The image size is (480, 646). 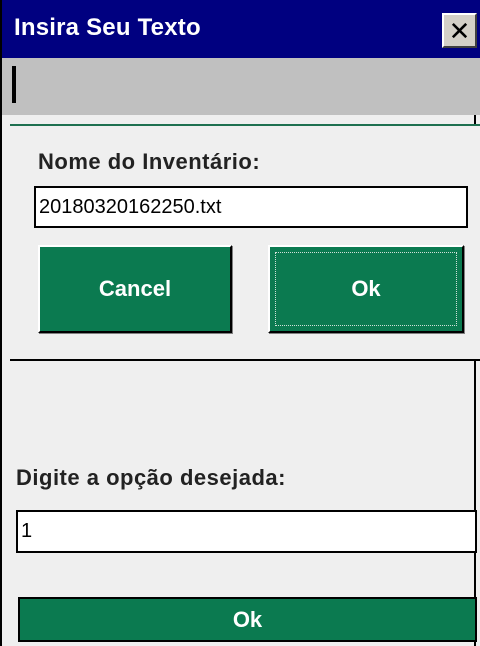 I want to click on dialog-ok-button: Ok, so click(x=366, y=289).